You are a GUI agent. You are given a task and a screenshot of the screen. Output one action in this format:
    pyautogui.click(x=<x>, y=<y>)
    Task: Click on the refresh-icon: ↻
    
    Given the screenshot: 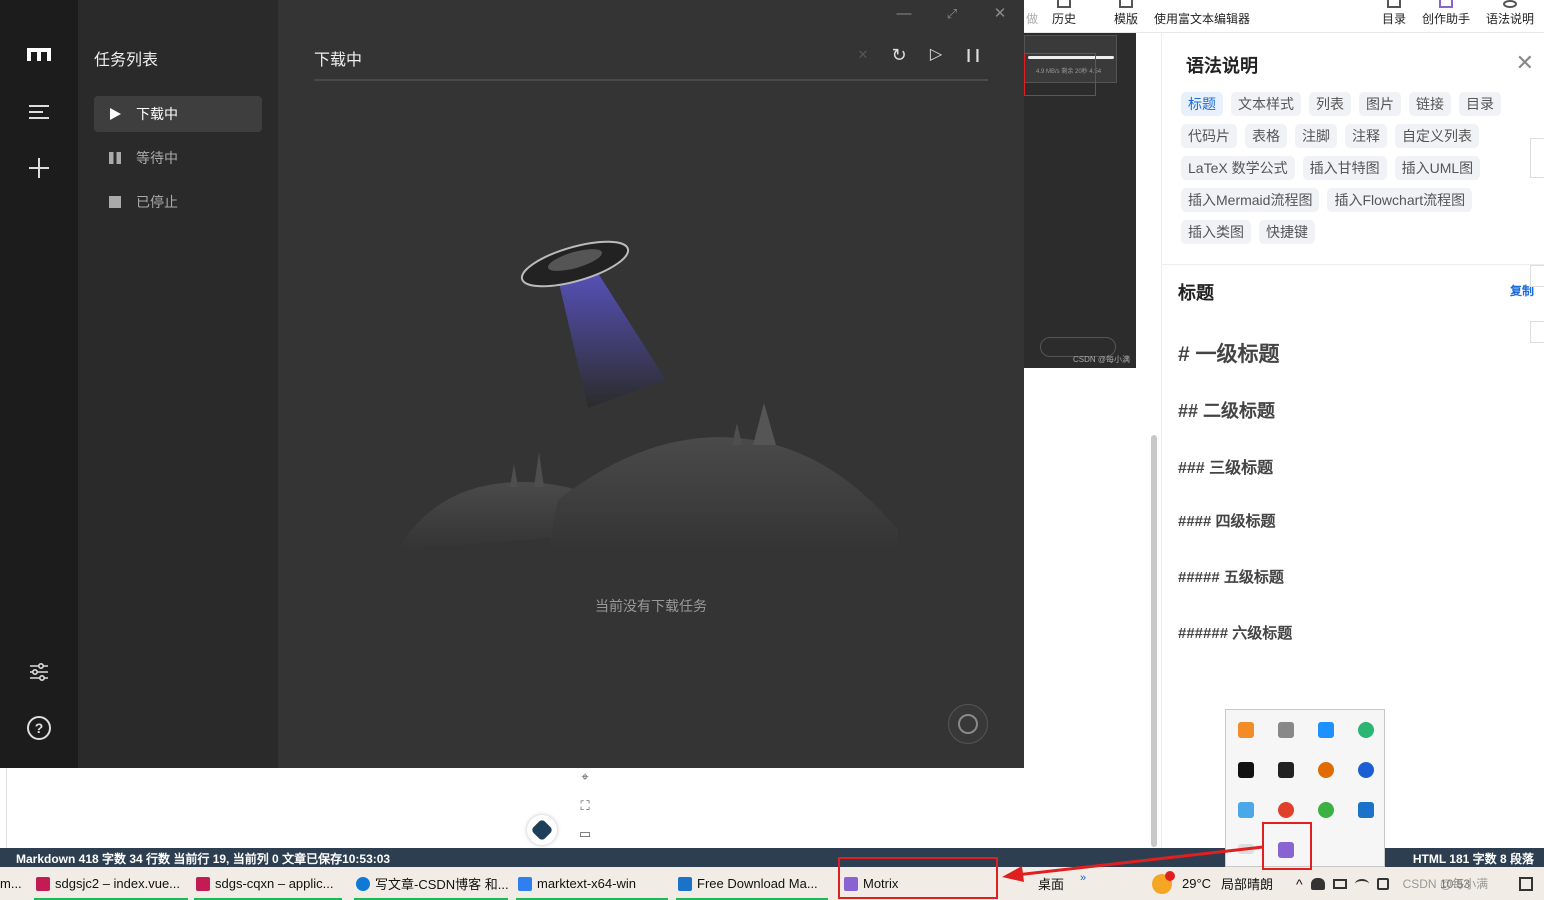 What is the action you would take?
    pyautogui.click(x=899, y=55)
    